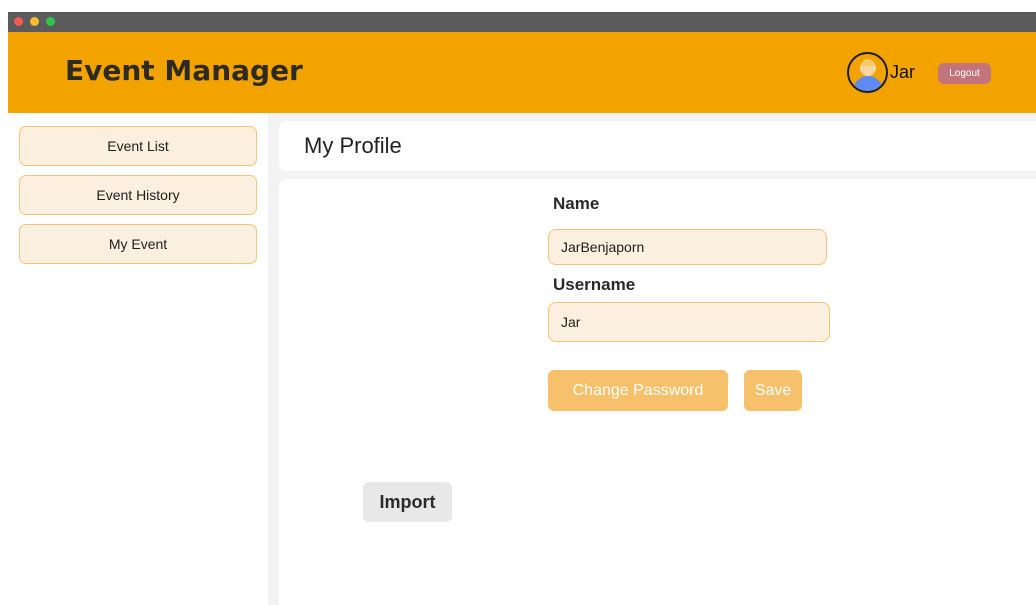 The image size is (1036, 605). I want to click on user-avatar-icon, so click(867, 72).